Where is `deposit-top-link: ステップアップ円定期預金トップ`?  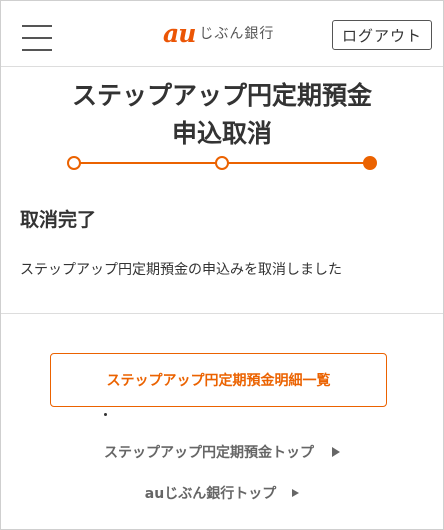
deposit-top-link: ステップアップ円定期預金トップ is located at coordinates (222, 452).